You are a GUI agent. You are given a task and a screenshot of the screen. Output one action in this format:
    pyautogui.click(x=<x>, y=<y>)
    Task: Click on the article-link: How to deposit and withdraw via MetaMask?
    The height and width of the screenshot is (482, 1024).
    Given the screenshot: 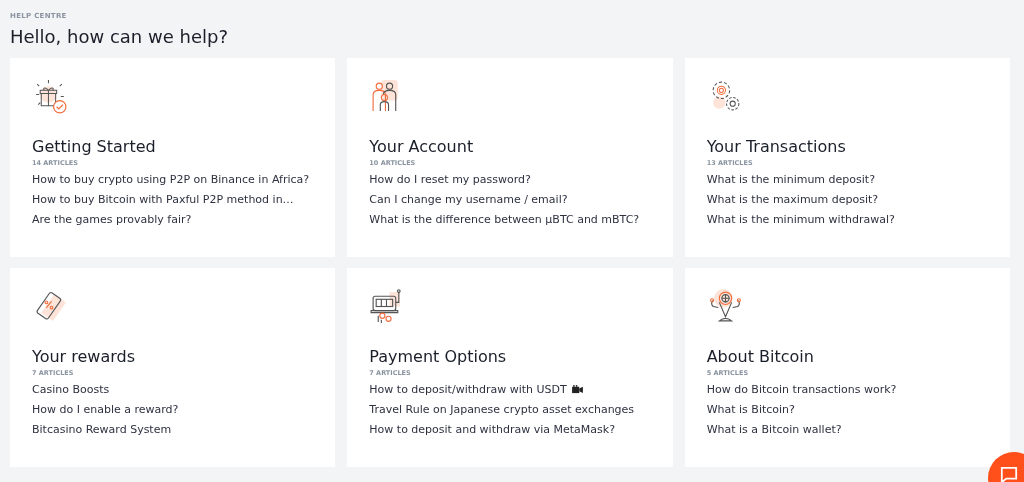 What is the action you would take?
    pyautogui.click(x=502, y=429)
    